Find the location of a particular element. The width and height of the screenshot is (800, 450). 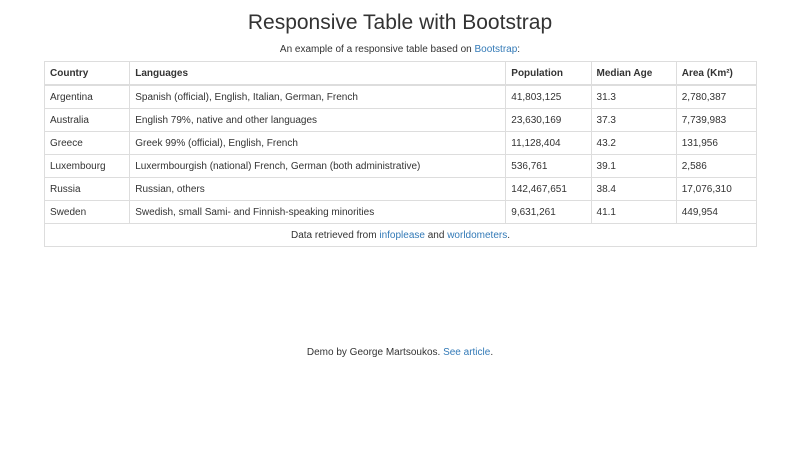

cell-median-age: 41.1 is located at coordinates (633, 212).